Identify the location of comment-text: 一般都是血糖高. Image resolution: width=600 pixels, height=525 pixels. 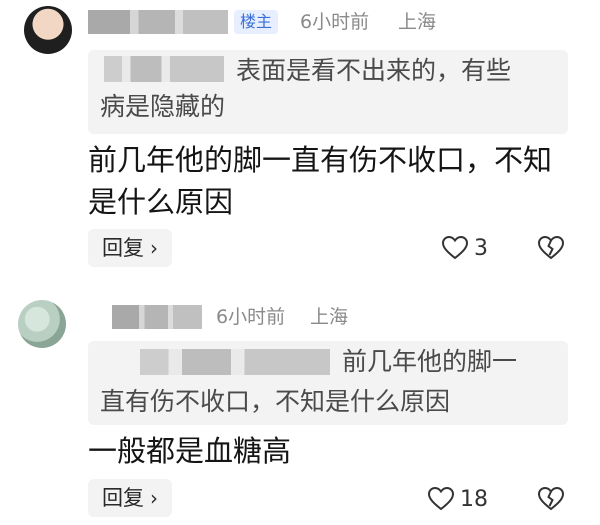
(190, 451).